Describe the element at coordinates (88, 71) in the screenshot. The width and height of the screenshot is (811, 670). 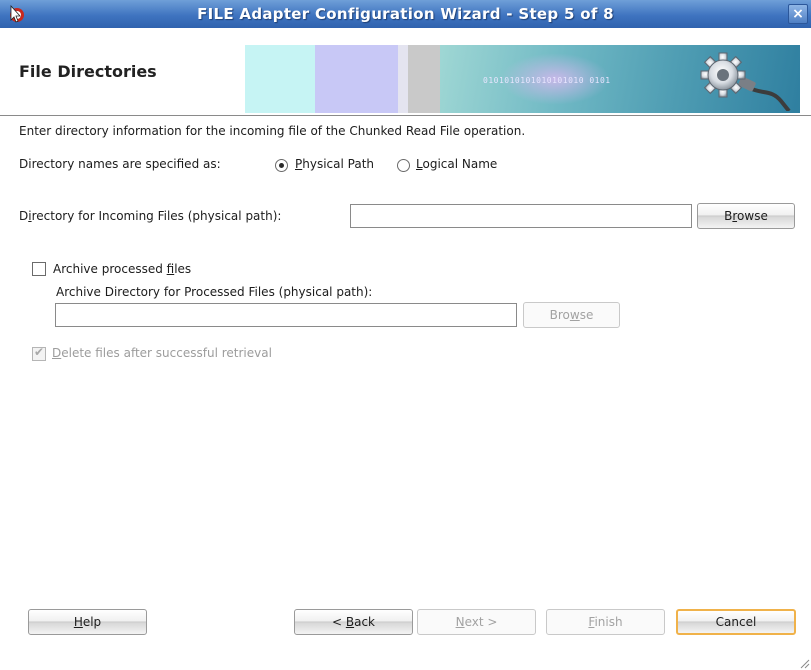
I see `page-title: File Directories` at that location.